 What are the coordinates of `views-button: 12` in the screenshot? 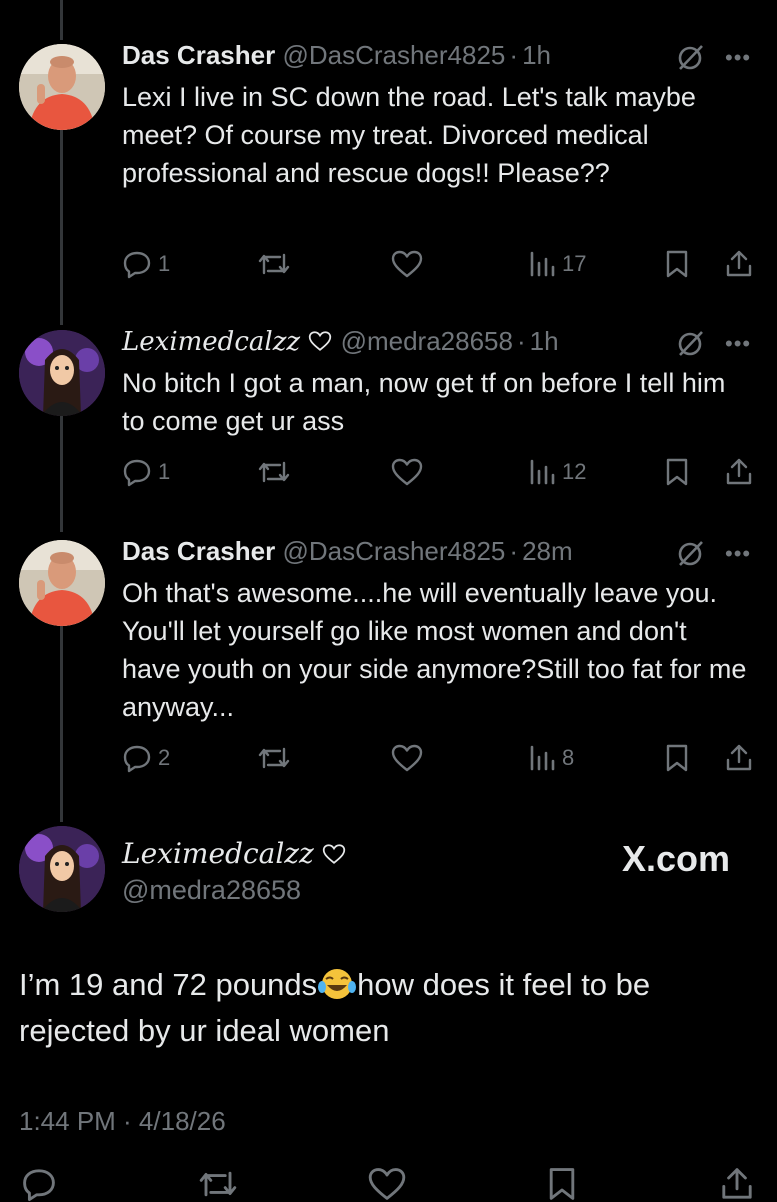 It's located at (557, 472).